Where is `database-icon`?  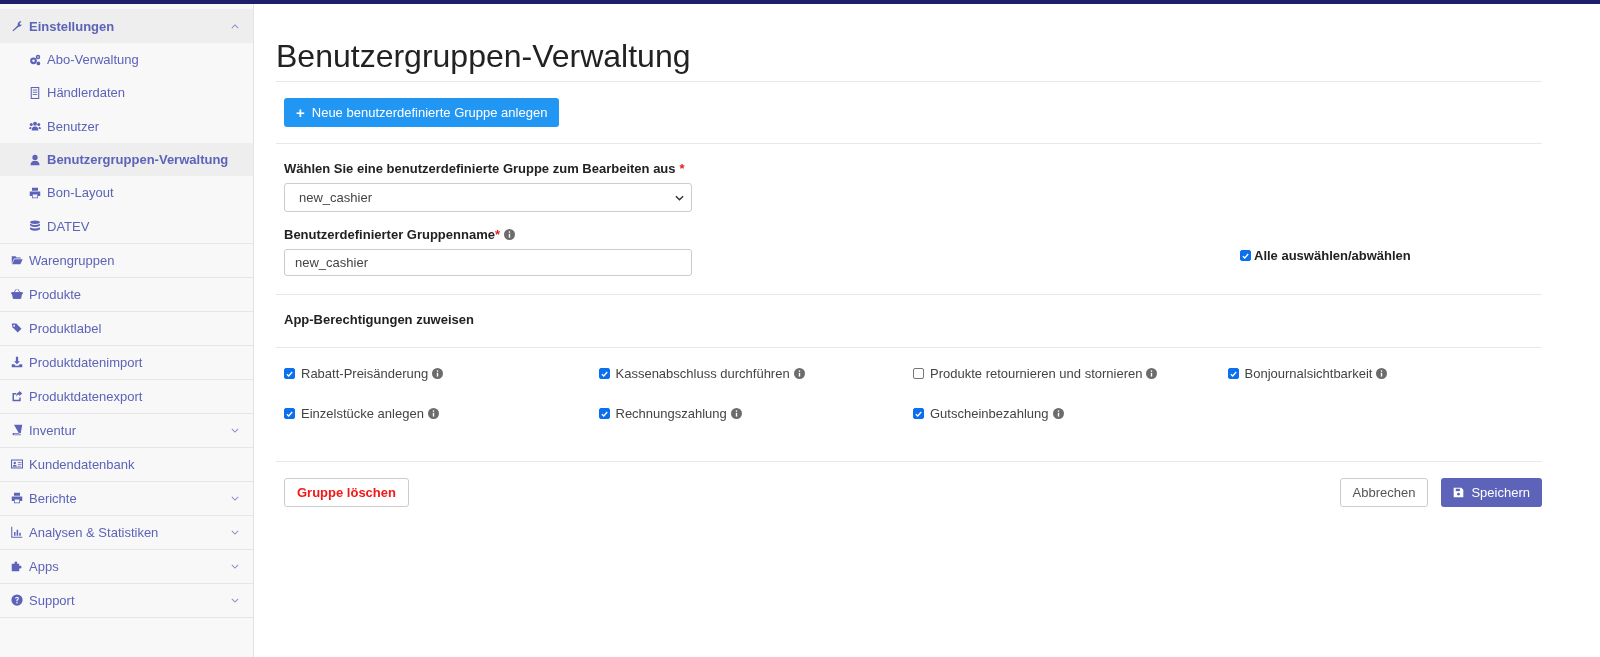 database-icon is located at coordinates (35, 226).